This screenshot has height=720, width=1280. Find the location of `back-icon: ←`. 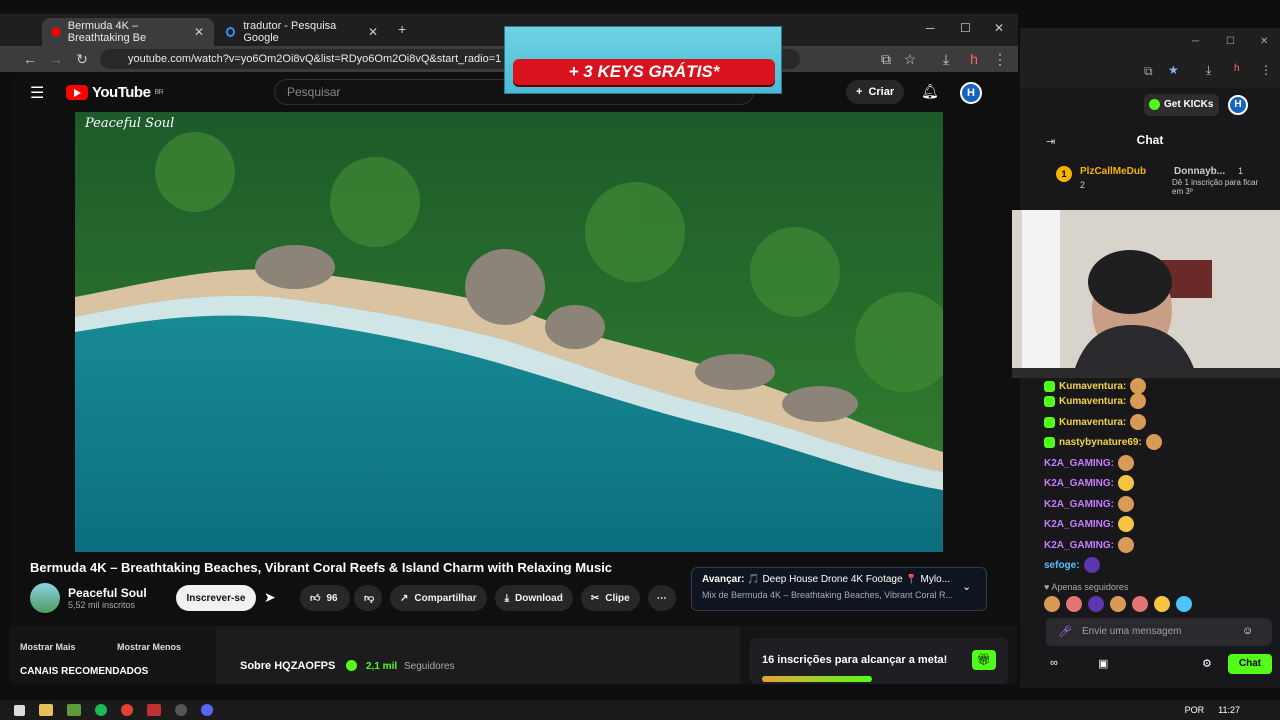

back-icon: ← is located at coordinates (30, 59).